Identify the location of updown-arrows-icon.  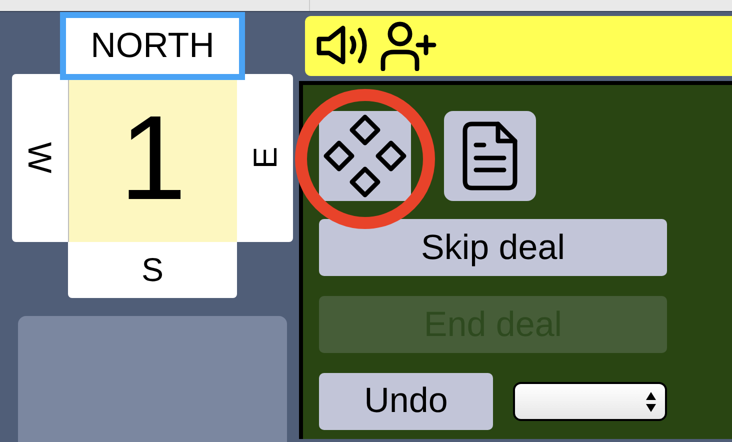
(651, 401).